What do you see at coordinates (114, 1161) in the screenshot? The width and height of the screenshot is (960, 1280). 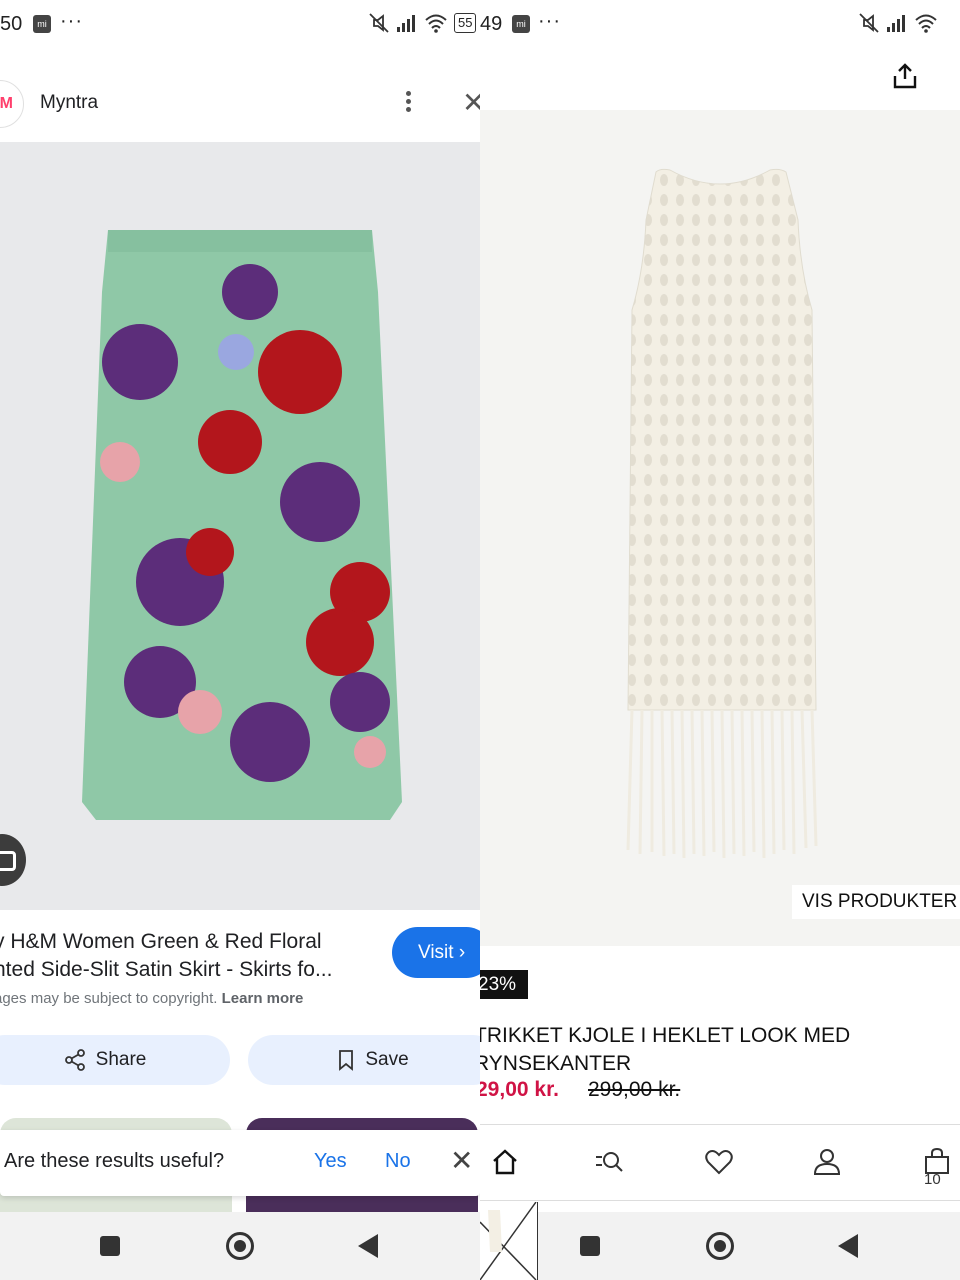 I see `feedback-question: Are these results useful?` at bounding box center [114, 1161].